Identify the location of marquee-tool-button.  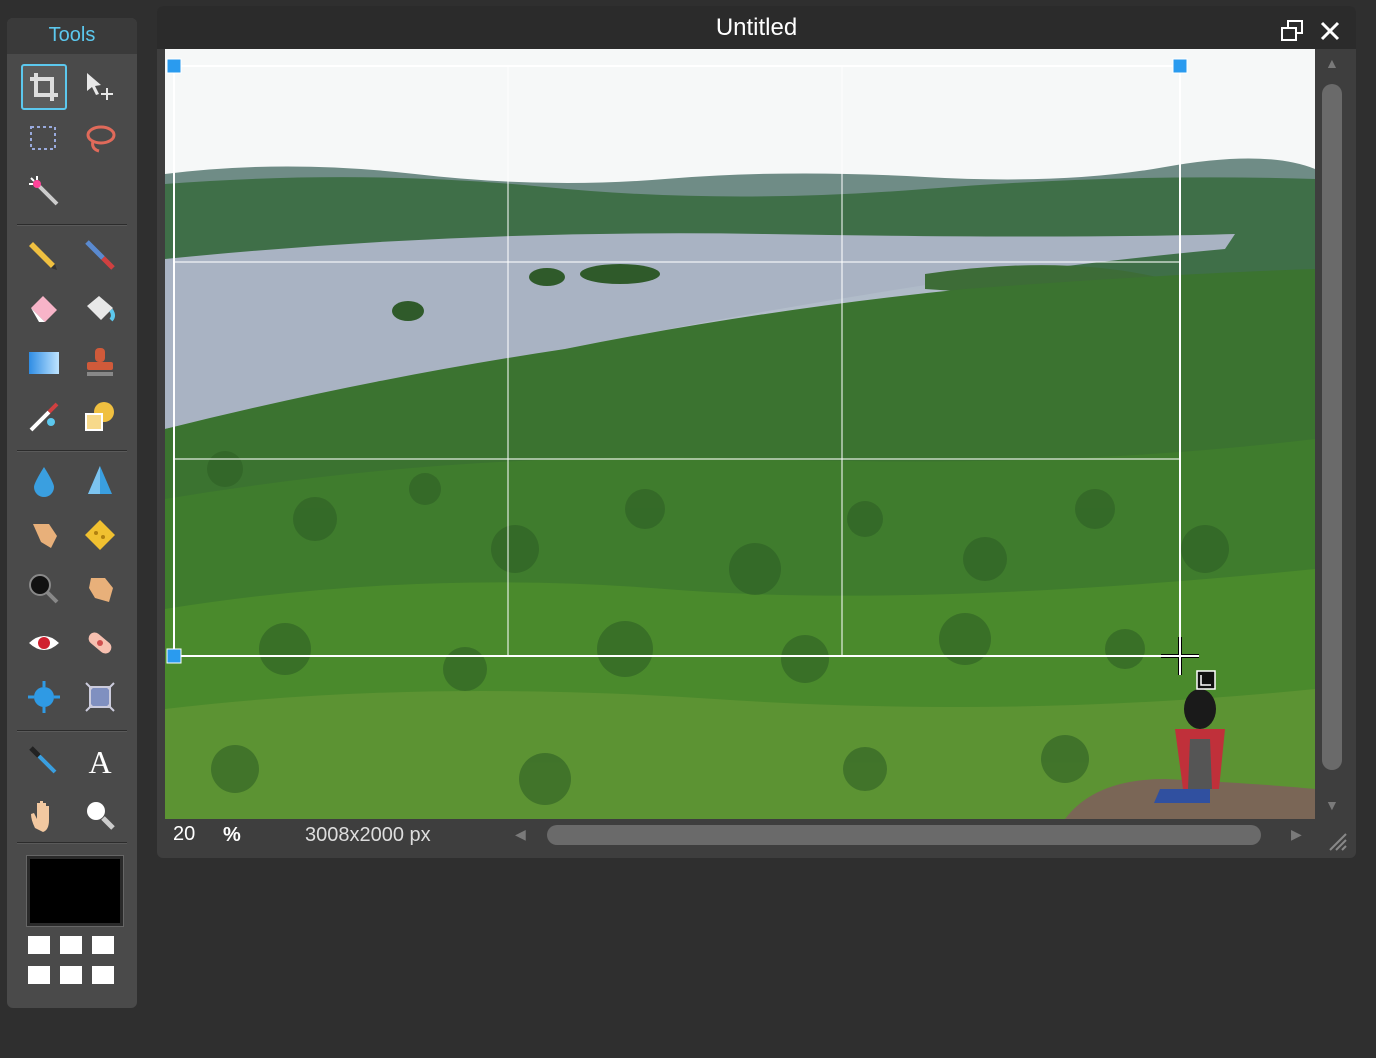
(44, 139).